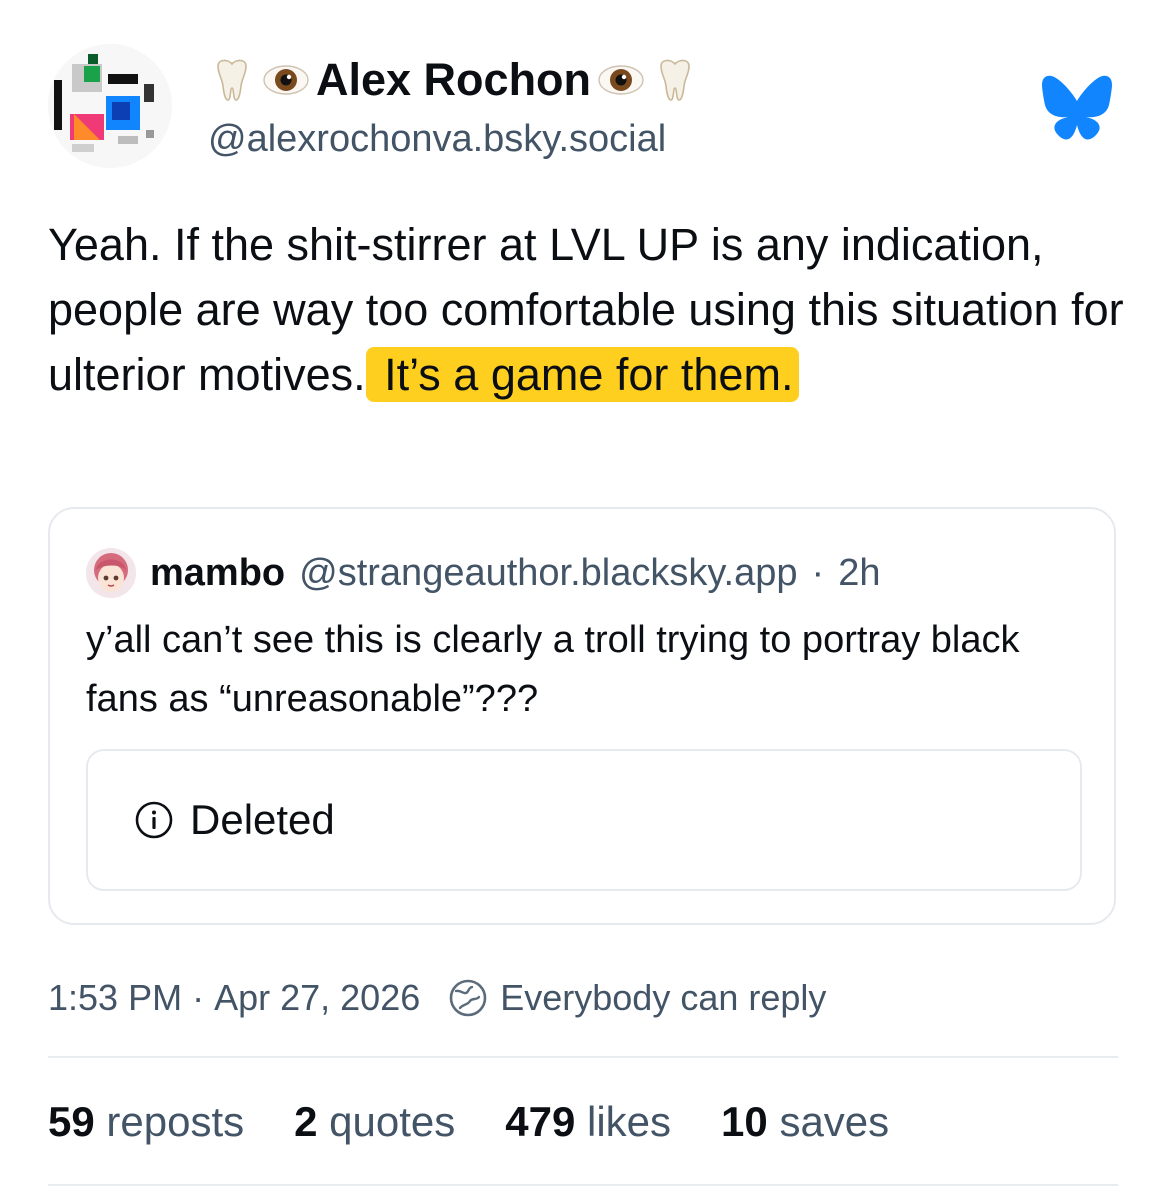 The image size is (1166, 1200). Describe the element at coordinates (493, 1122) in the screenshot. I see `post-stats: 59 reposts 2 quotes 479 likes 10 saves` at that location.